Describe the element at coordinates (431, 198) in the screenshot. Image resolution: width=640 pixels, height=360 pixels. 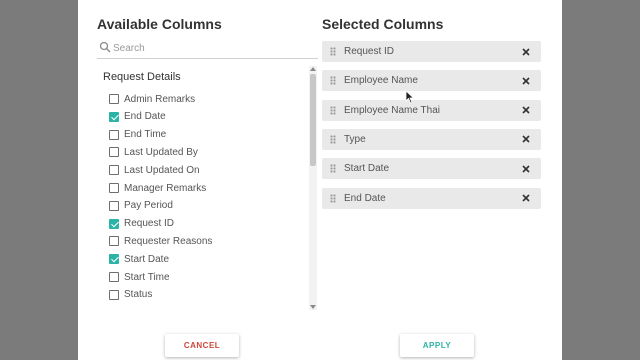
I see `selected-column-item: End Date` at that location.